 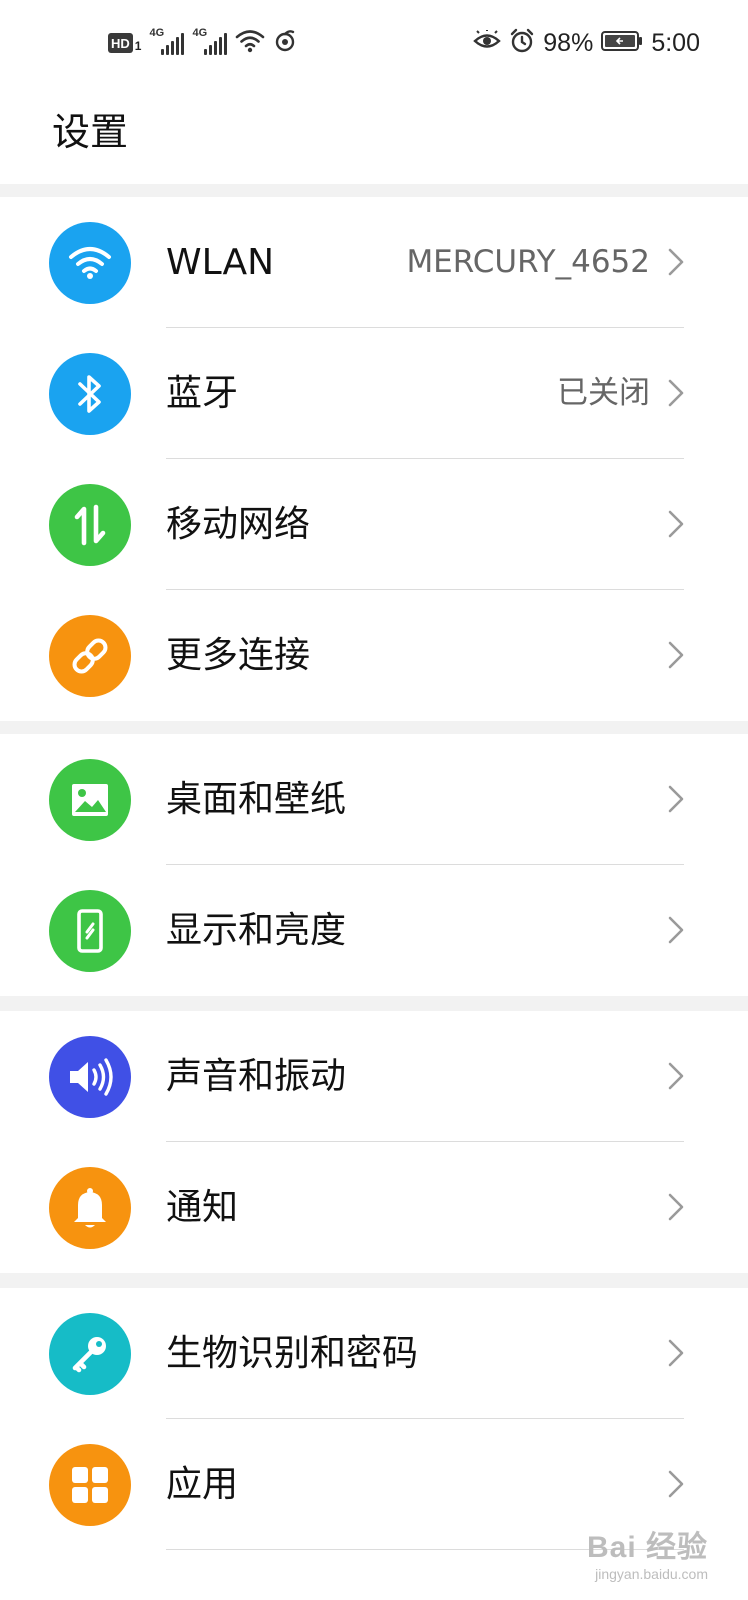 What do you see at coordinates (90, 525) in the screenshot?
I see `mobile-data-icon` at bounding box center [90, 525].